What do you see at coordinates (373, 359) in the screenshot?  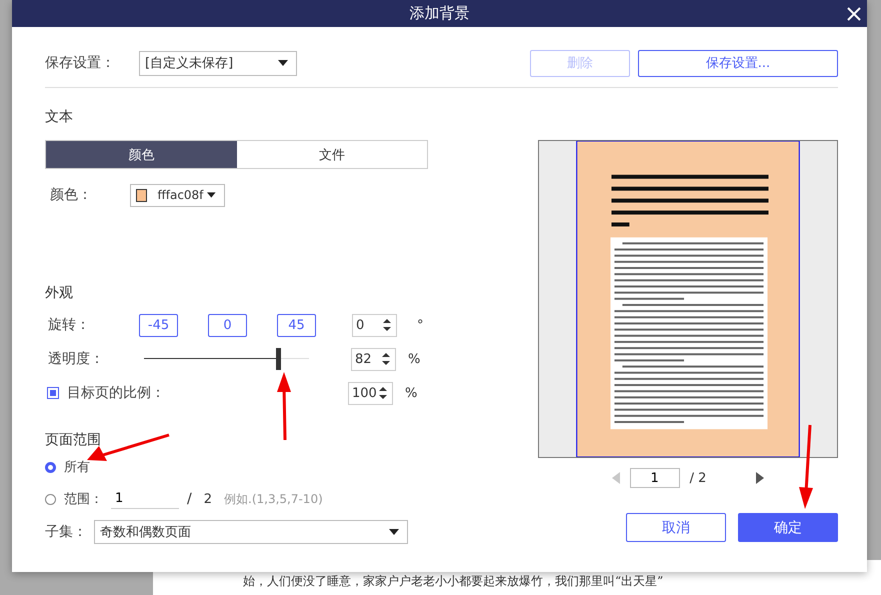 I see `opacity-spinner: 82` at bounding box center [373, 359].